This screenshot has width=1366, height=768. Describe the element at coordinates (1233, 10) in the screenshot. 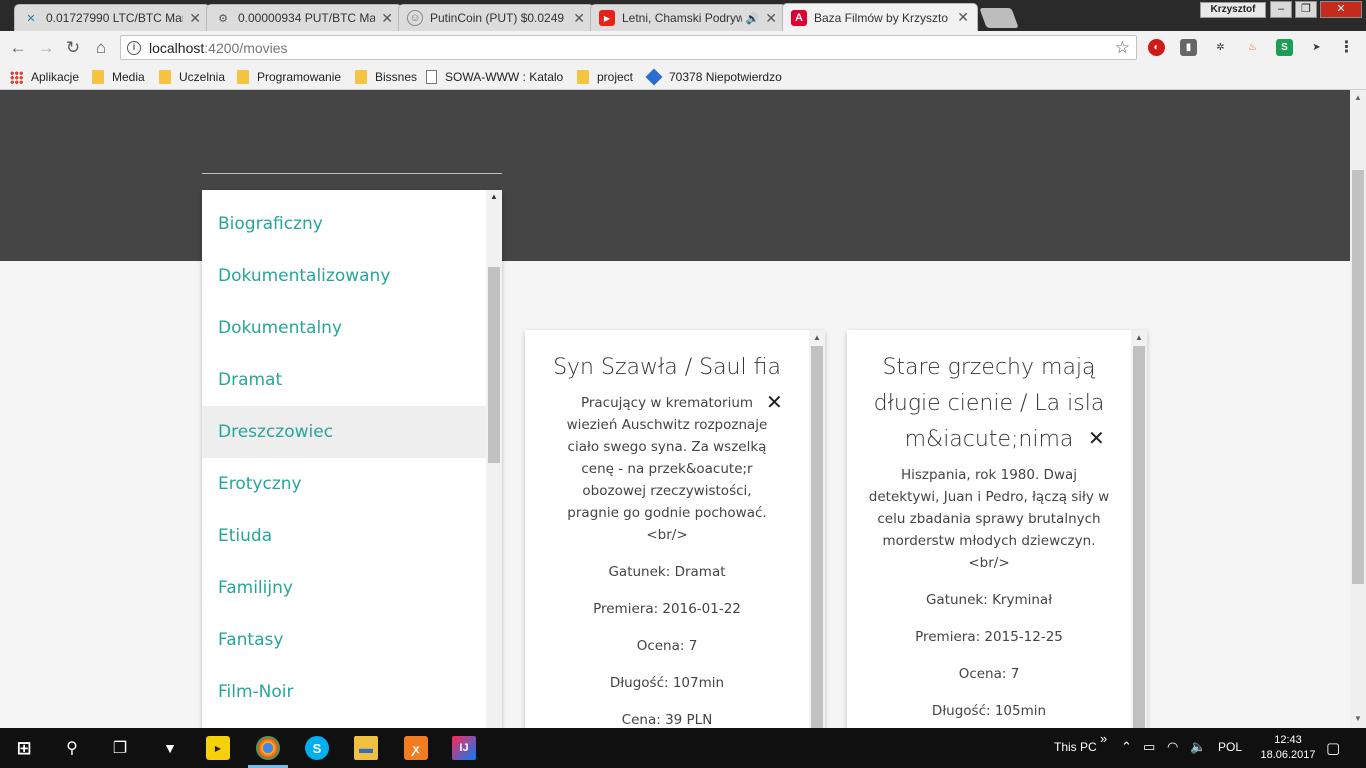

I see `profile-button: Krzysztof` at that location.